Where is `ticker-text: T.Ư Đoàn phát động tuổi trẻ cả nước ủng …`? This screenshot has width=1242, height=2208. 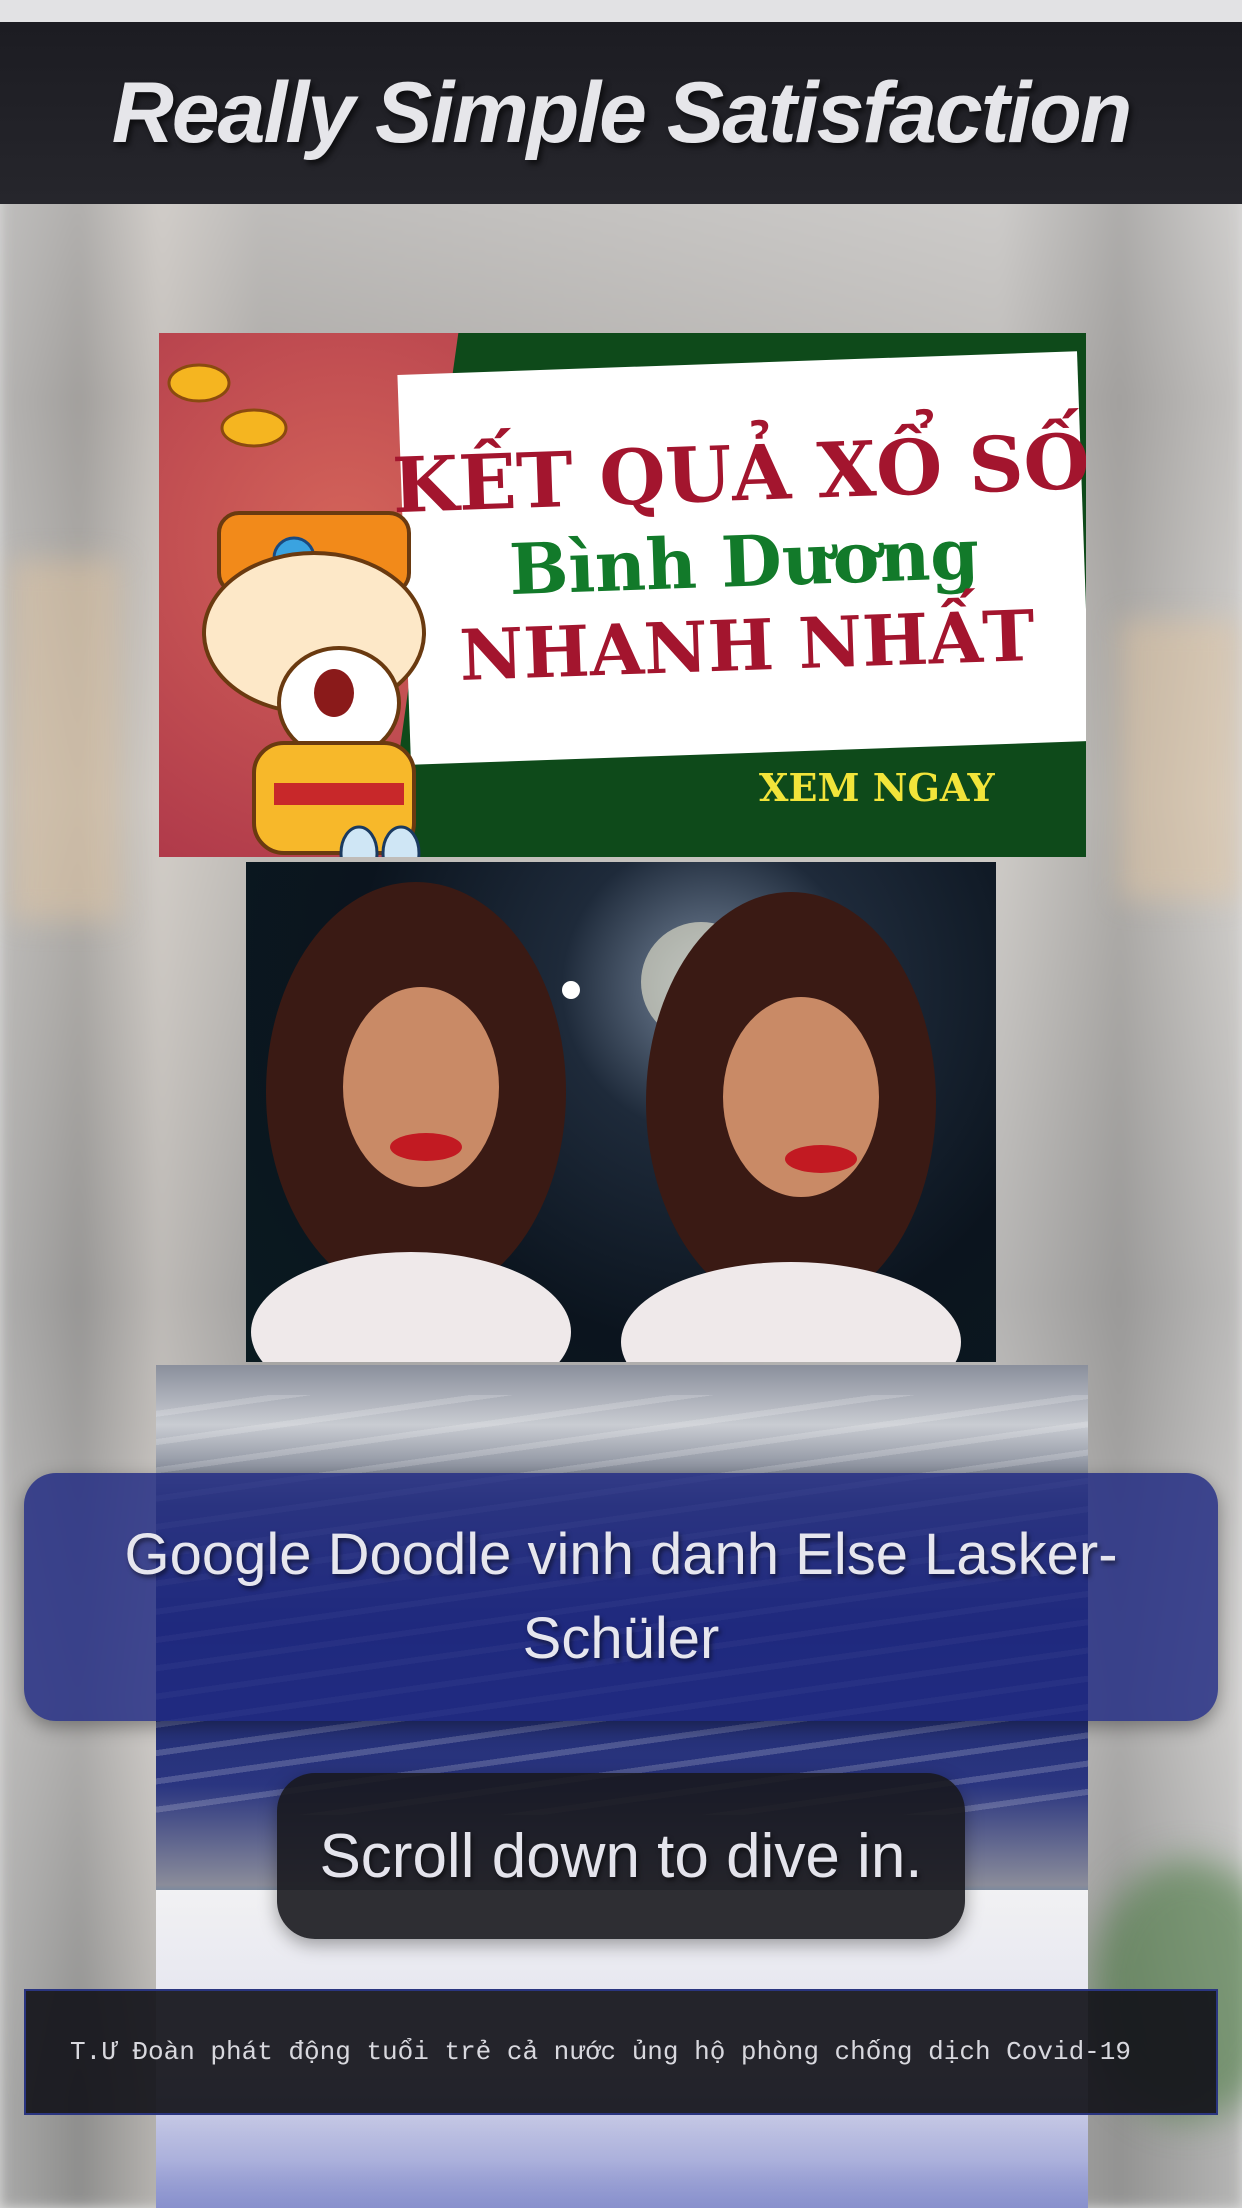
ticker-text: T.Ư Đoàn phát động tuổi trẻ cả nước ủng … is located at coordinates (600, 2052).